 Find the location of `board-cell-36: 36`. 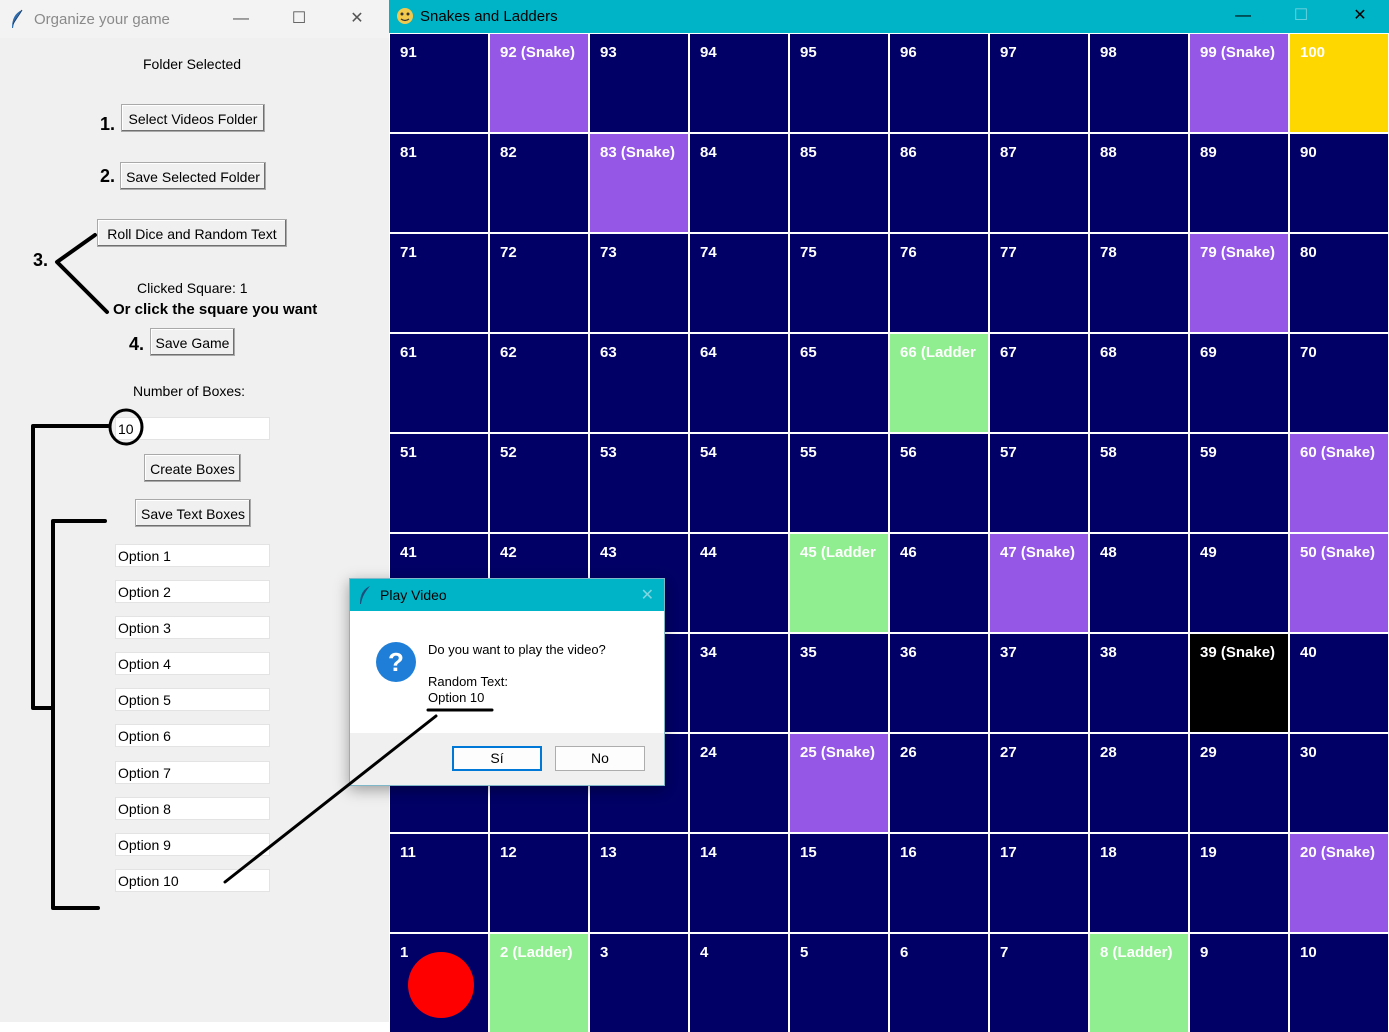

board-cell-36: 36 is located at coordinates (939, 683).